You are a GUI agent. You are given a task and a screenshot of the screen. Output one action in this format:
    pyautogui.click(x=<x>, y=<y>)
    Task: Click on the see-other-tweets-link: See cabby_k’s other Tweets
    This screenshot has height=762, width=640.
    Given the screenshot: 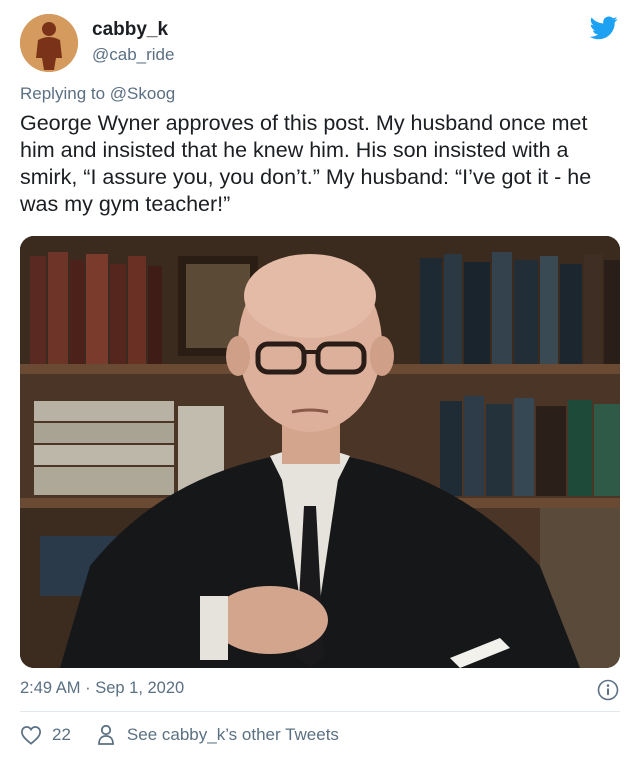 What is the action you would take?
    pyautogui.click(x=233, y=735)
    